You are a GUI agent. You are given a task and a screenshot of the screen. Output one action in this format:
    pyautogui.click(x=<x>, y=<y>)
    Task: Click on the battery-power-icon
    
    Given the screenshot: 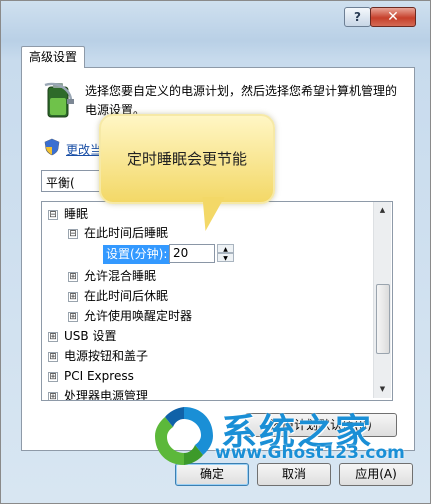 What is the action you would take?
    pyautogui.click(x=59, y=100)
    